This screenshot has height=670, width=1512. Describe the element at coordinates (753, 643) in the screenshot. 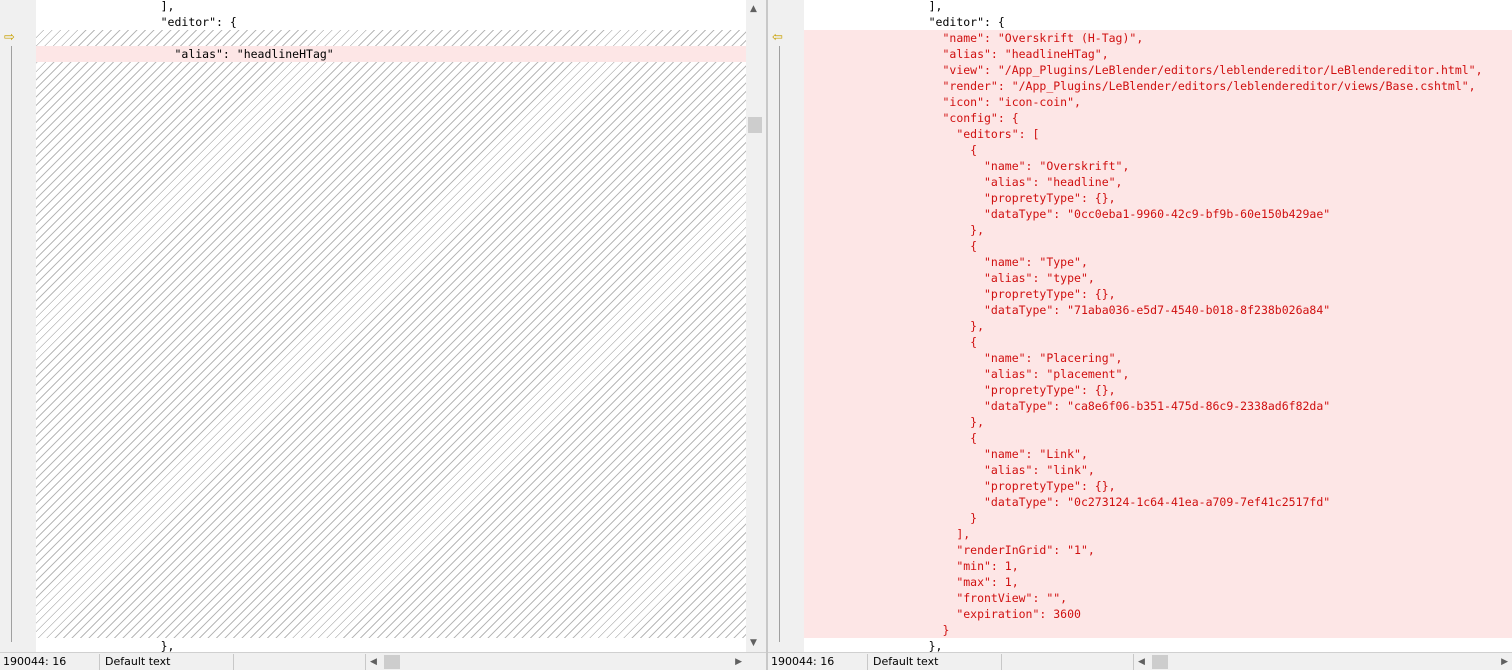

I see `scroll-down-icon: ▼` at that location.